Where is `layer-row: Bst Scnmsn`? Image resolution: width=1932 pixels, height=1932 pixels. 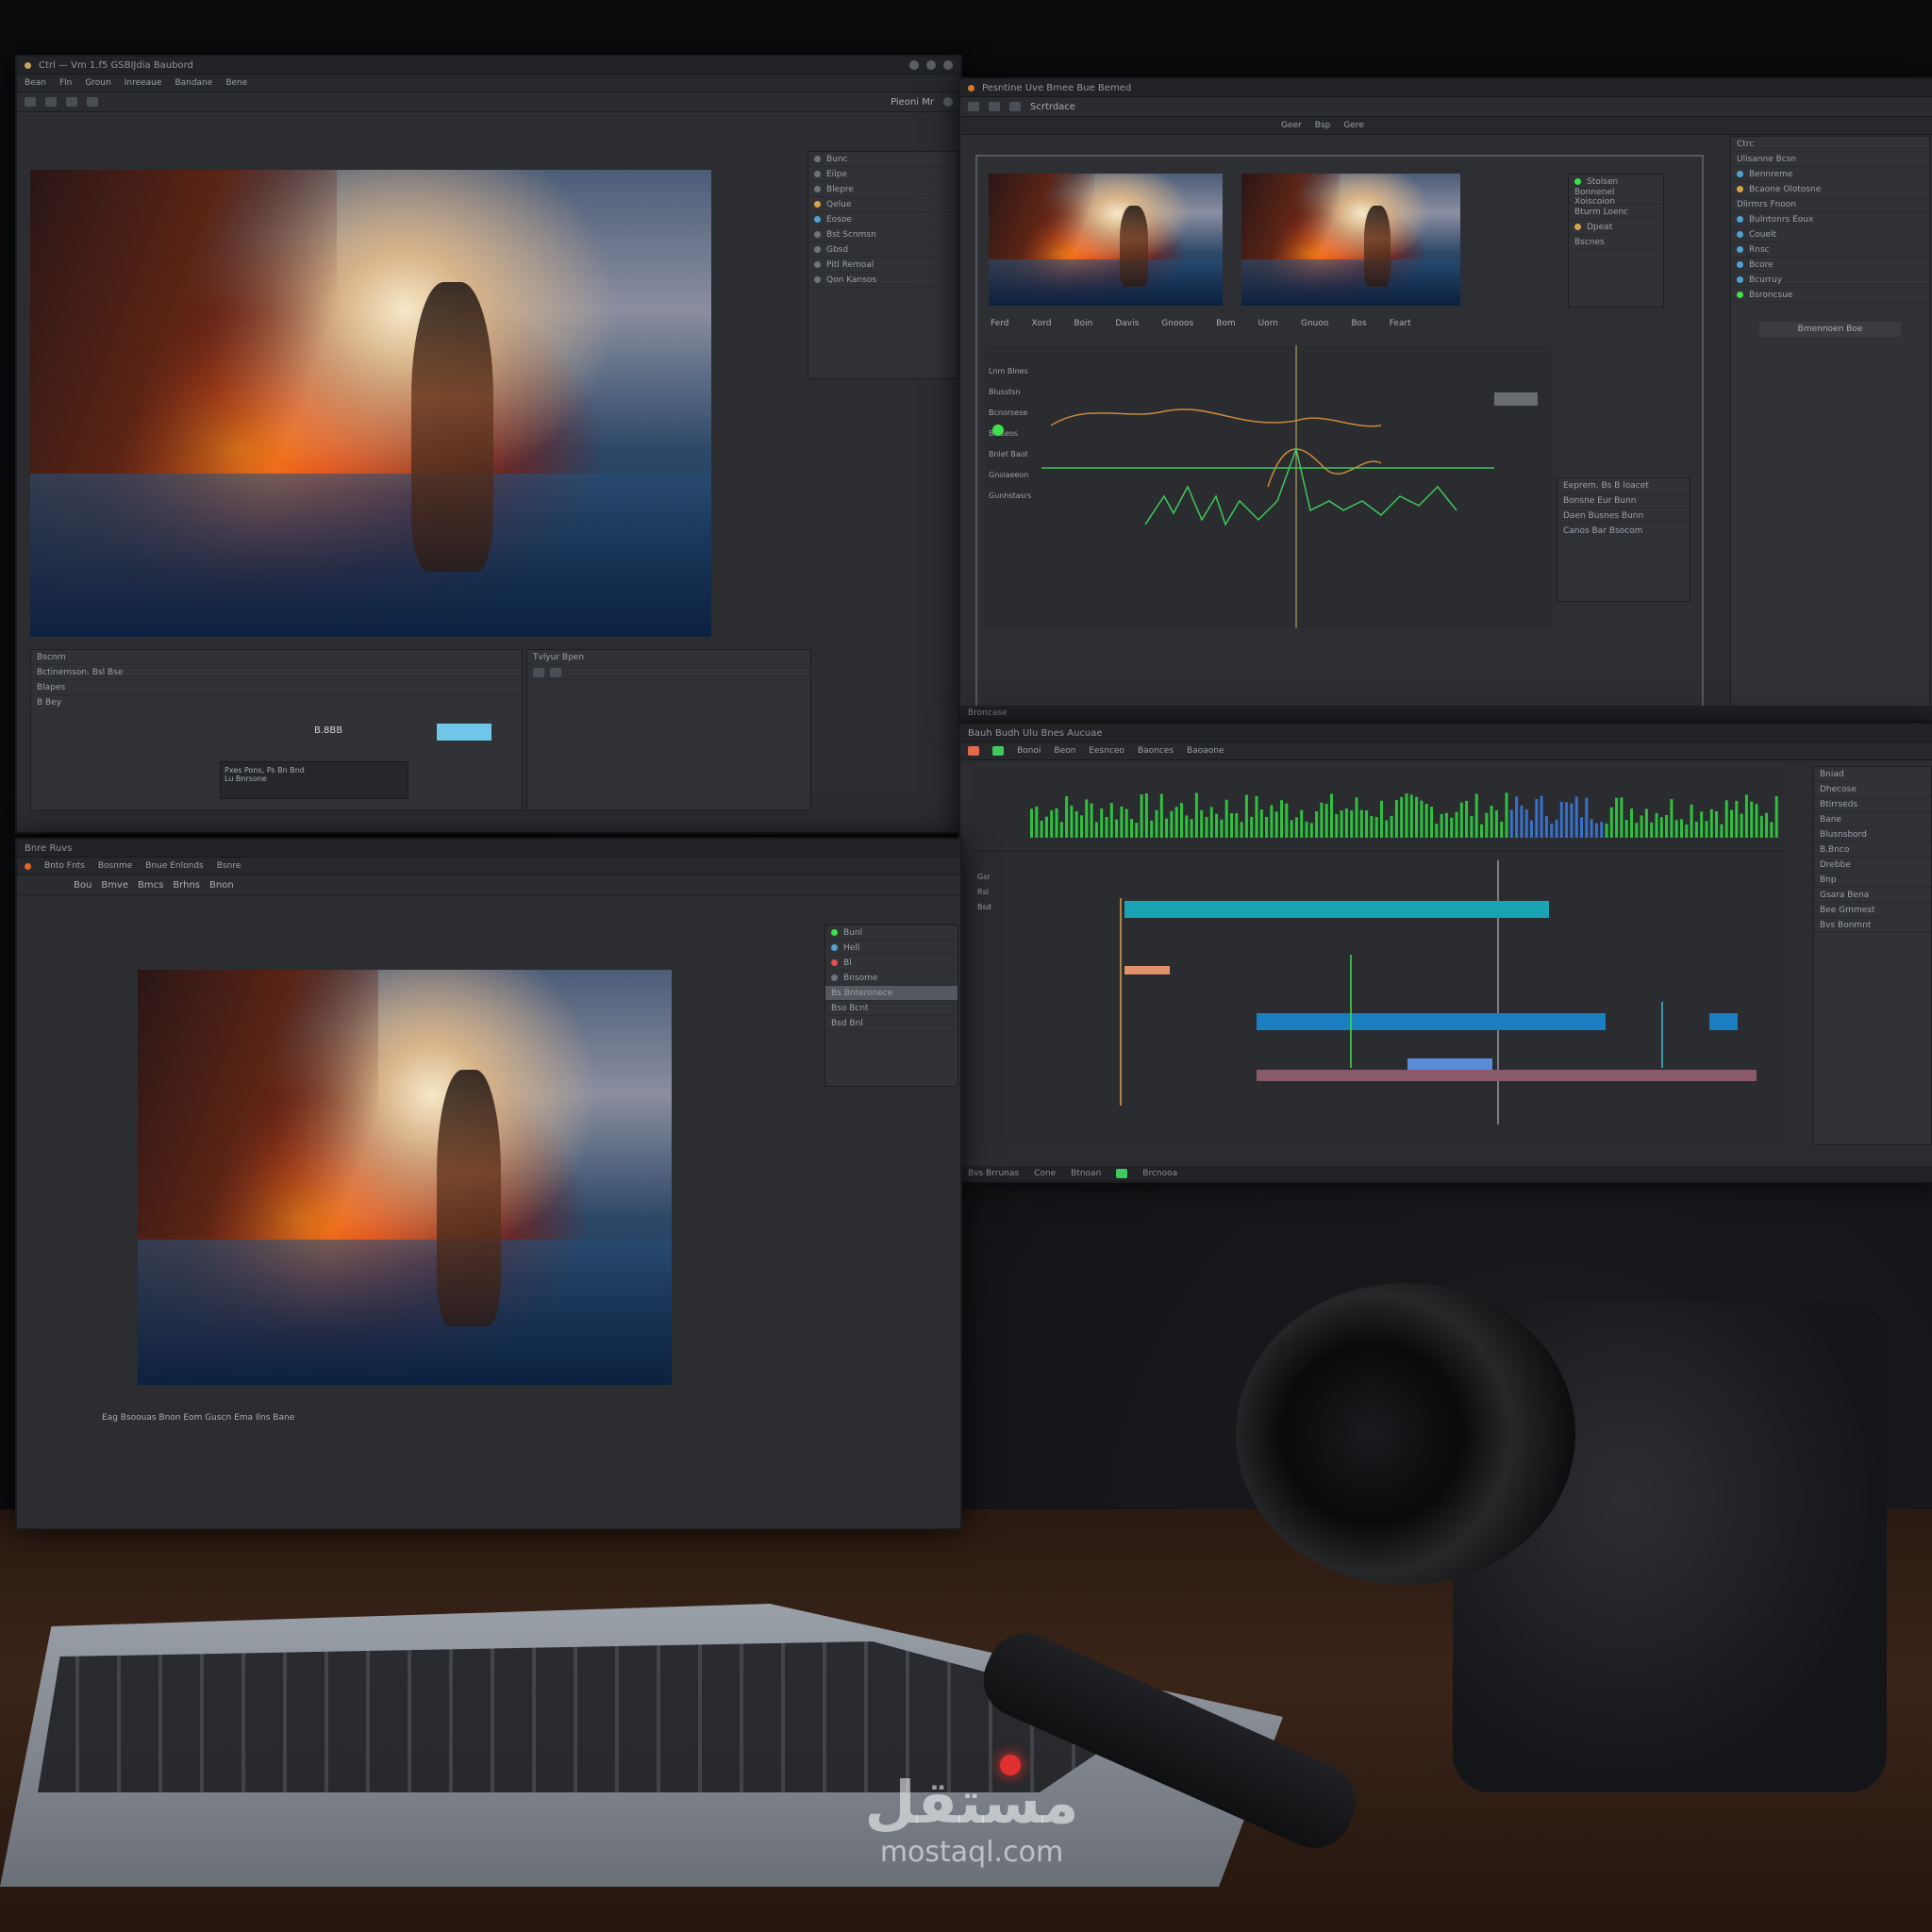
layer-row: Bst Scnmsn is located at coordinates (883, 235).